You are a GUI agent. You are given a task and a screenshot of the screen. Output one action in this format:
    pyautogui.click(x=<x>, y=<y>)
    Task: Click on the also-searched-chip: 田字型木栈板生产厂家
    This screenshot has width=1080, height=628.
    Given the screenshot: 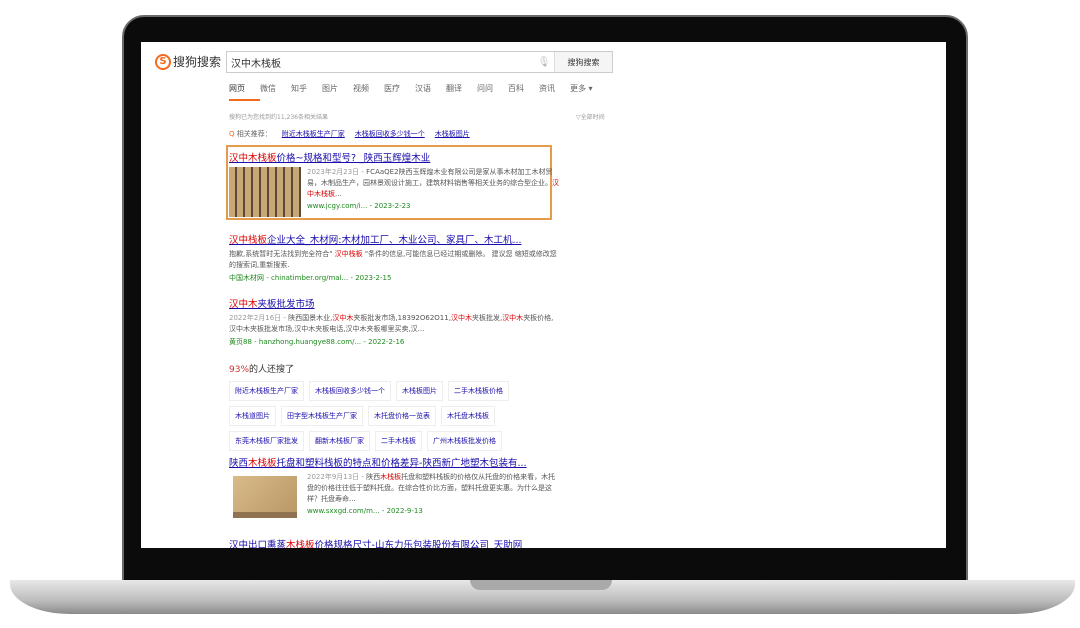 What is the action you would take?
    pyautogui.click(x=322, y=416)
    